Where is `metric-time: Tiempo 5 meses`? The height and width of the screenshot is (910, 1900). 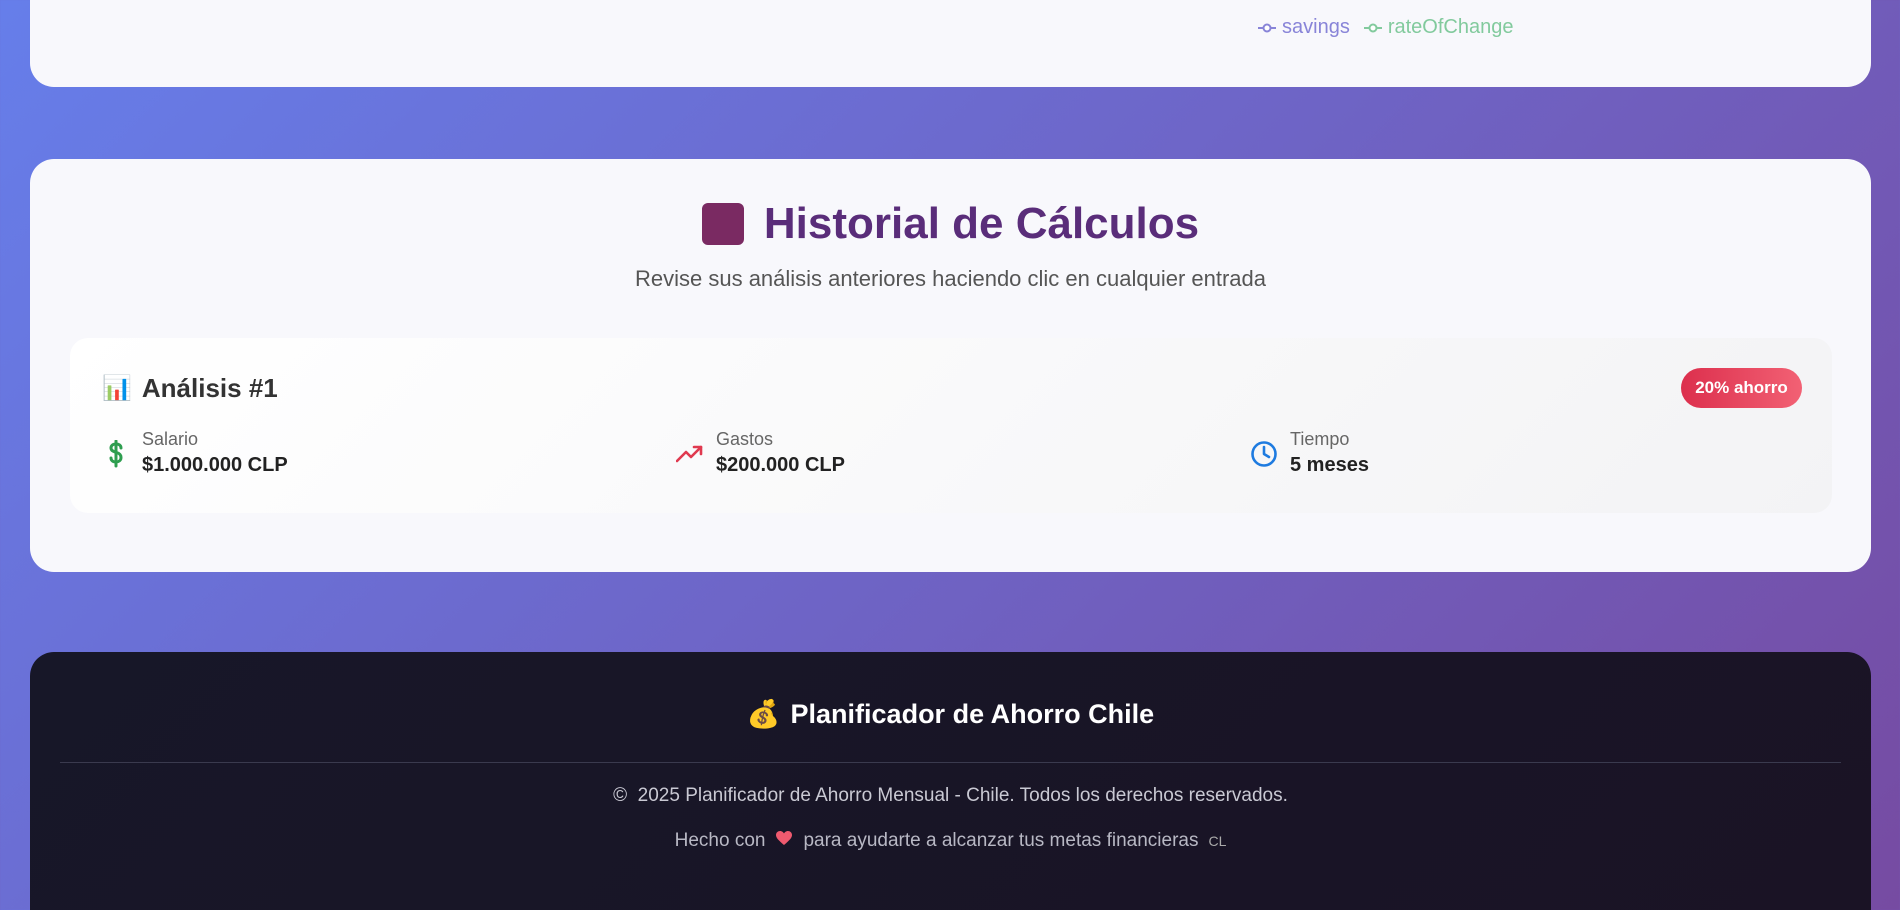
metric-time: Tiempo 5 meses is located at coordinates (1309, 453).